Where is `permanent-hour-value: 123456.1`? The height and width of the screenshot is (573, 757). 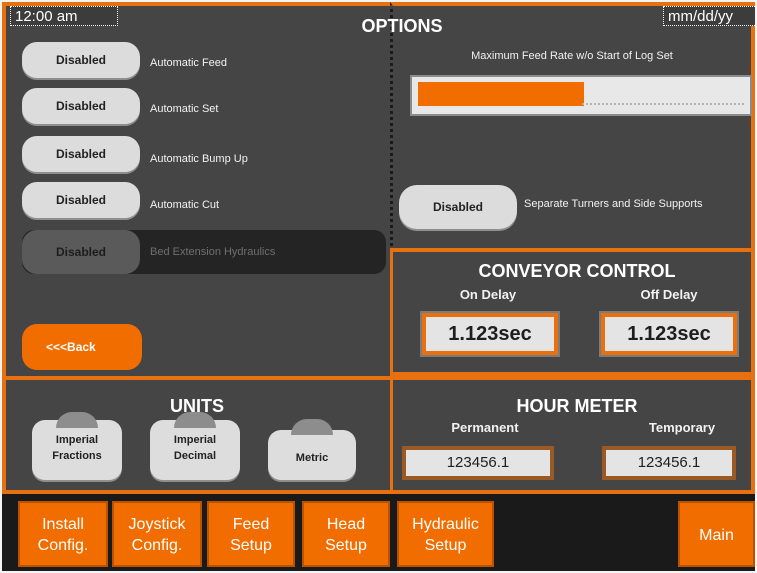
permanent-hour-value: 123456.1 is located at coordinates (478, 463).